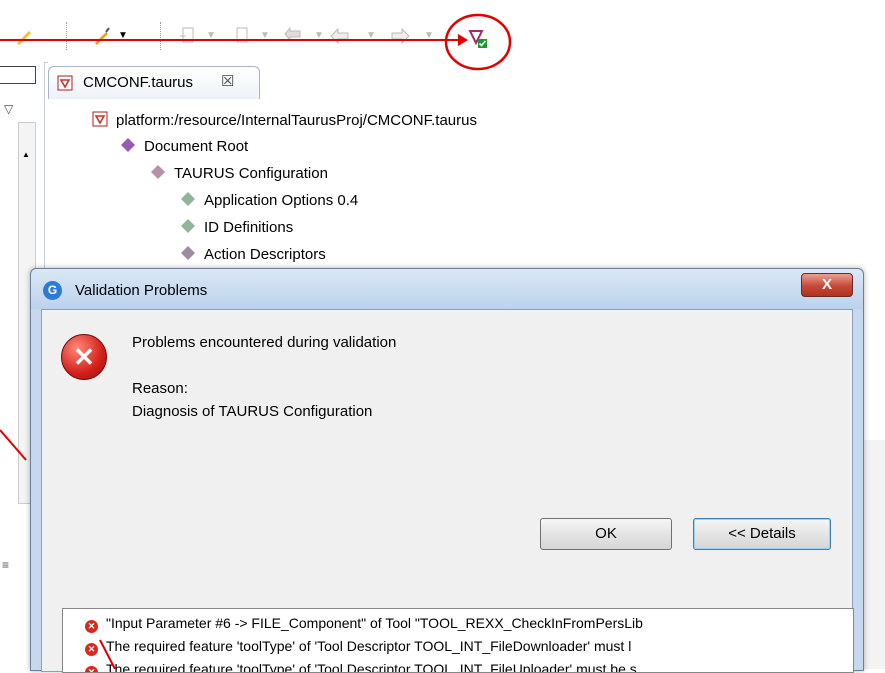 The width and height of the screenshot is (885, 673). Describe the element at coordinates (24, 36) in the screenshot. I see `pencil-icon` at that location.